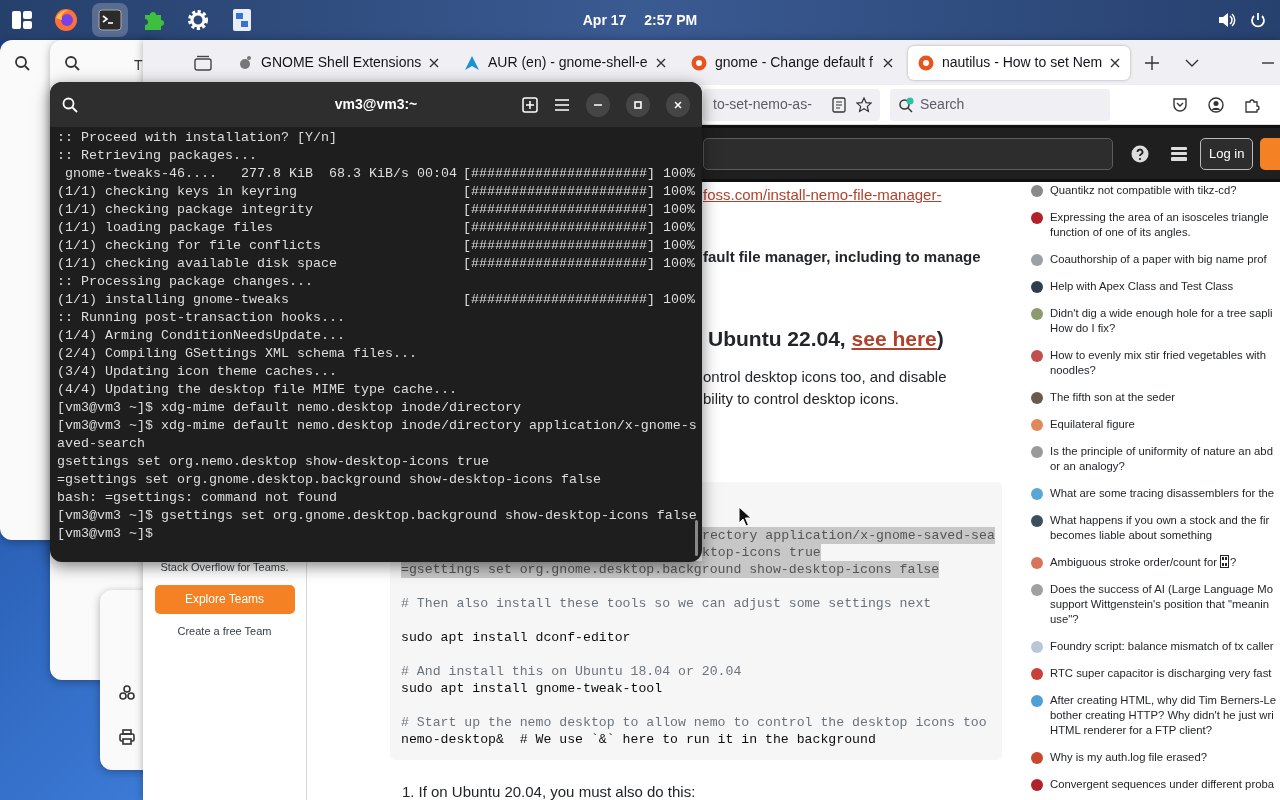 The image size is (1280, 800). I want to click on question-link: Does the success of AI (Large Language Mo support Wittgenstein's position that "meanin use"?, so click(1161, 604).